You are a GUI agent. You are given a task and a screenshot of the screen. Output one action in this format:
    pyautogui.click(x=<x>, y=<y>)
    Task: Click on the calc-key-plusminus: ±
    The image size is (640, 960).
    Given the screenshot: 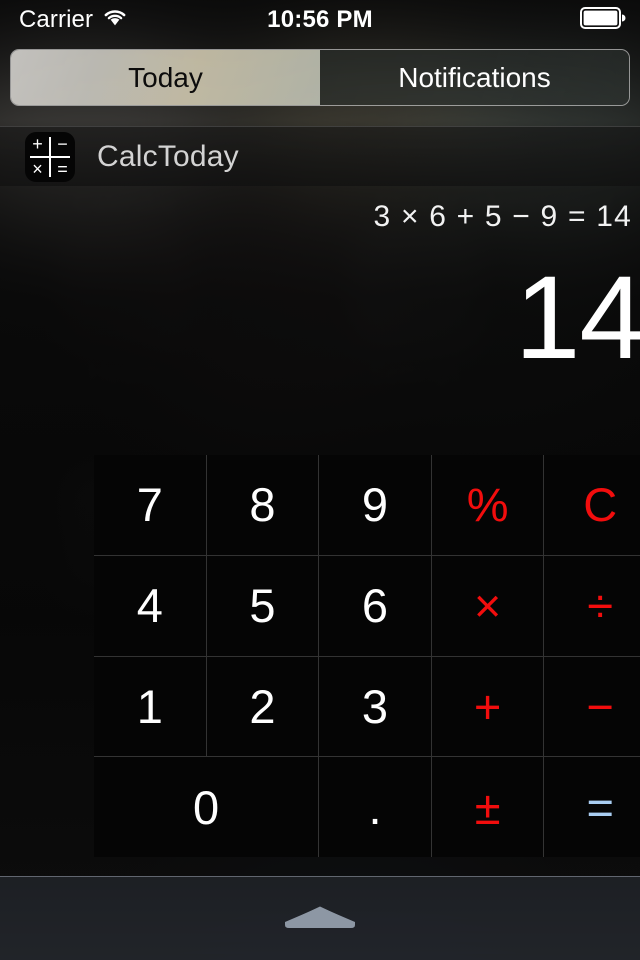 What is the action you would take?
    pyautogui.click(x=487, y=807)
    